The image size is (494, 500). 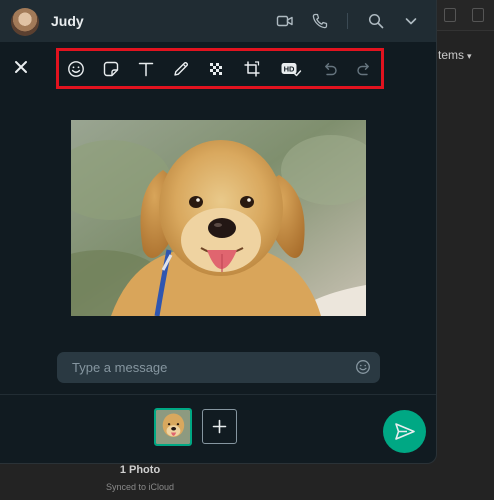 What do you see at coordinates (146, 69) in the screenshot?
I see `text-icon` at bounding box center [146, 69].